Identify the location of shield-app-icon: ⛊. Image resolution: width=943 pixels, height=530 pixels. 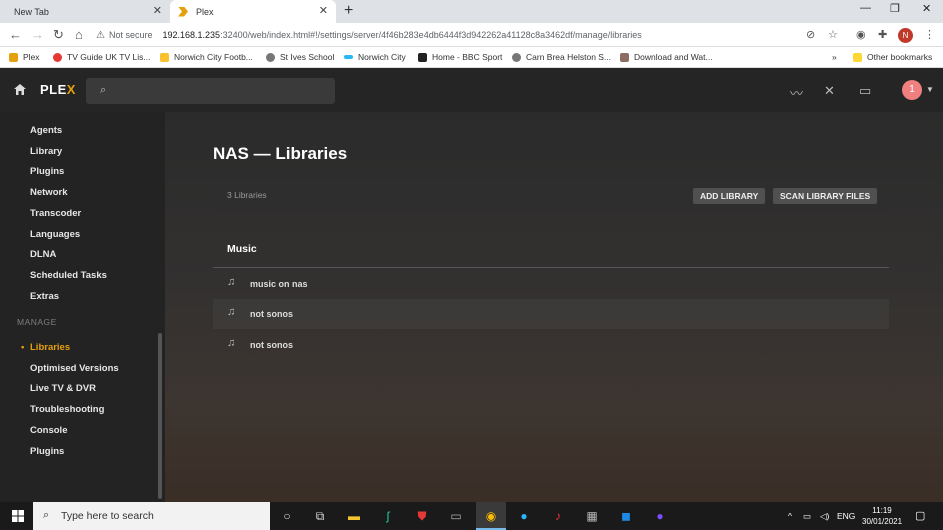
(422, 516).